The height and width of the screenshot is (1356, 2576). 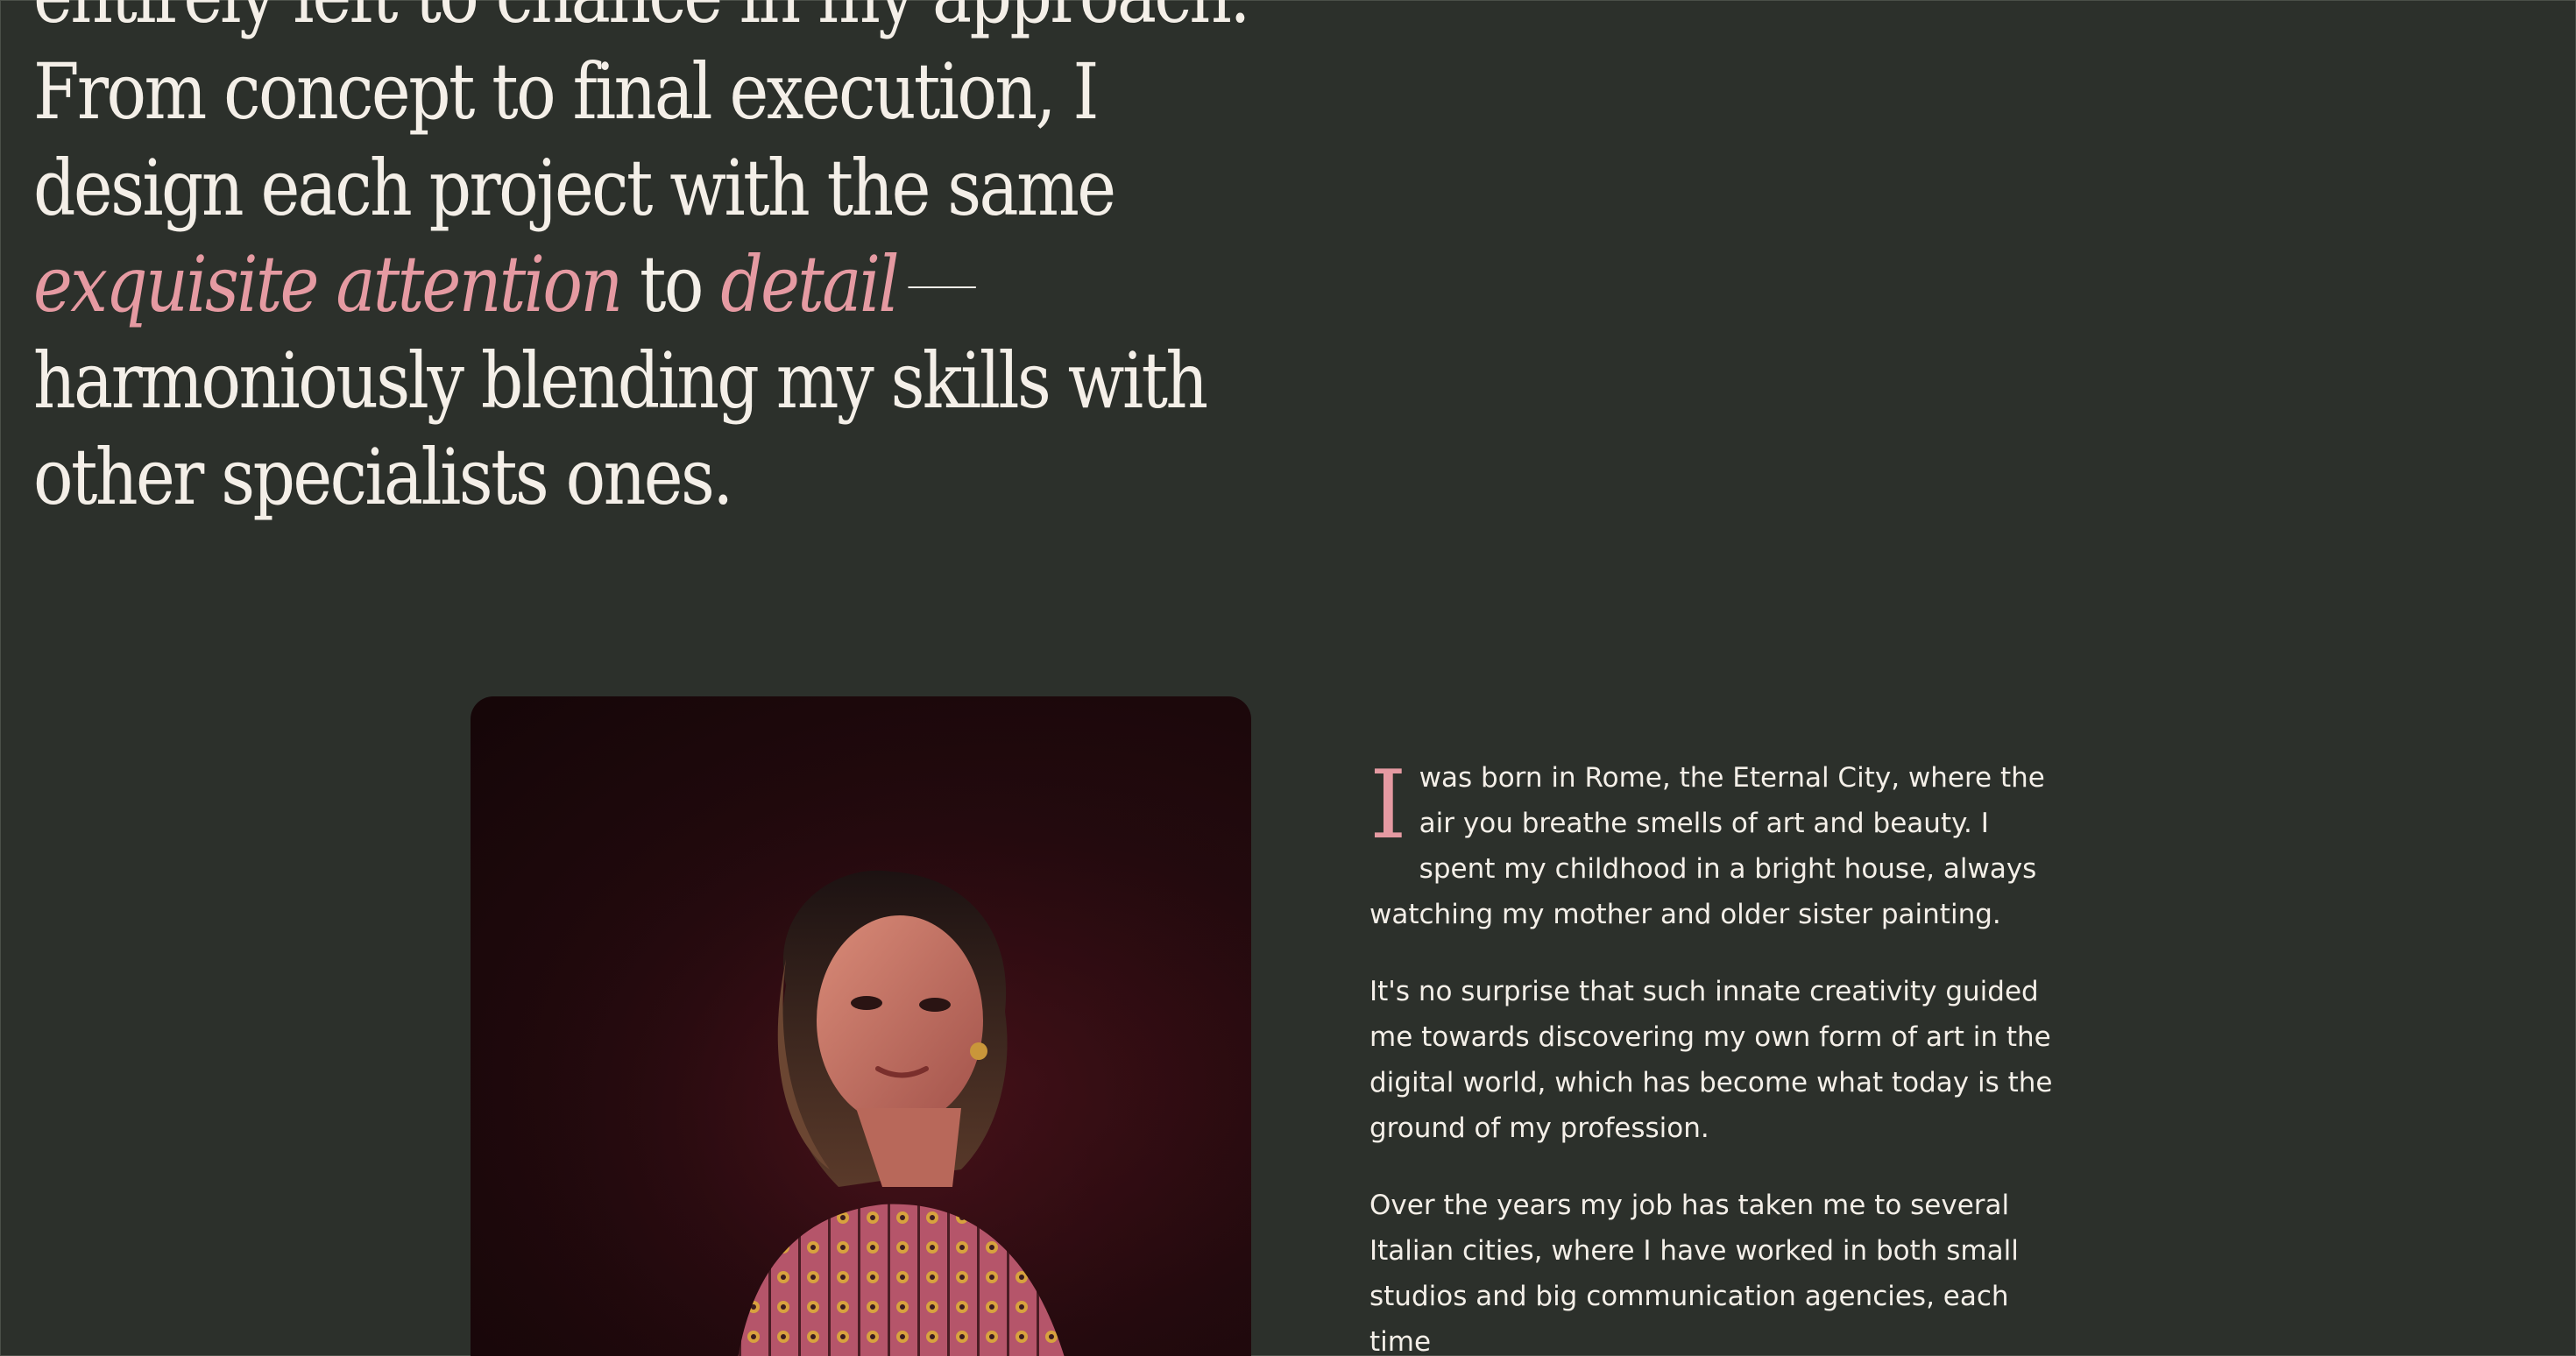 I want to click on em-dash-rule, so click(x=942, y=287).